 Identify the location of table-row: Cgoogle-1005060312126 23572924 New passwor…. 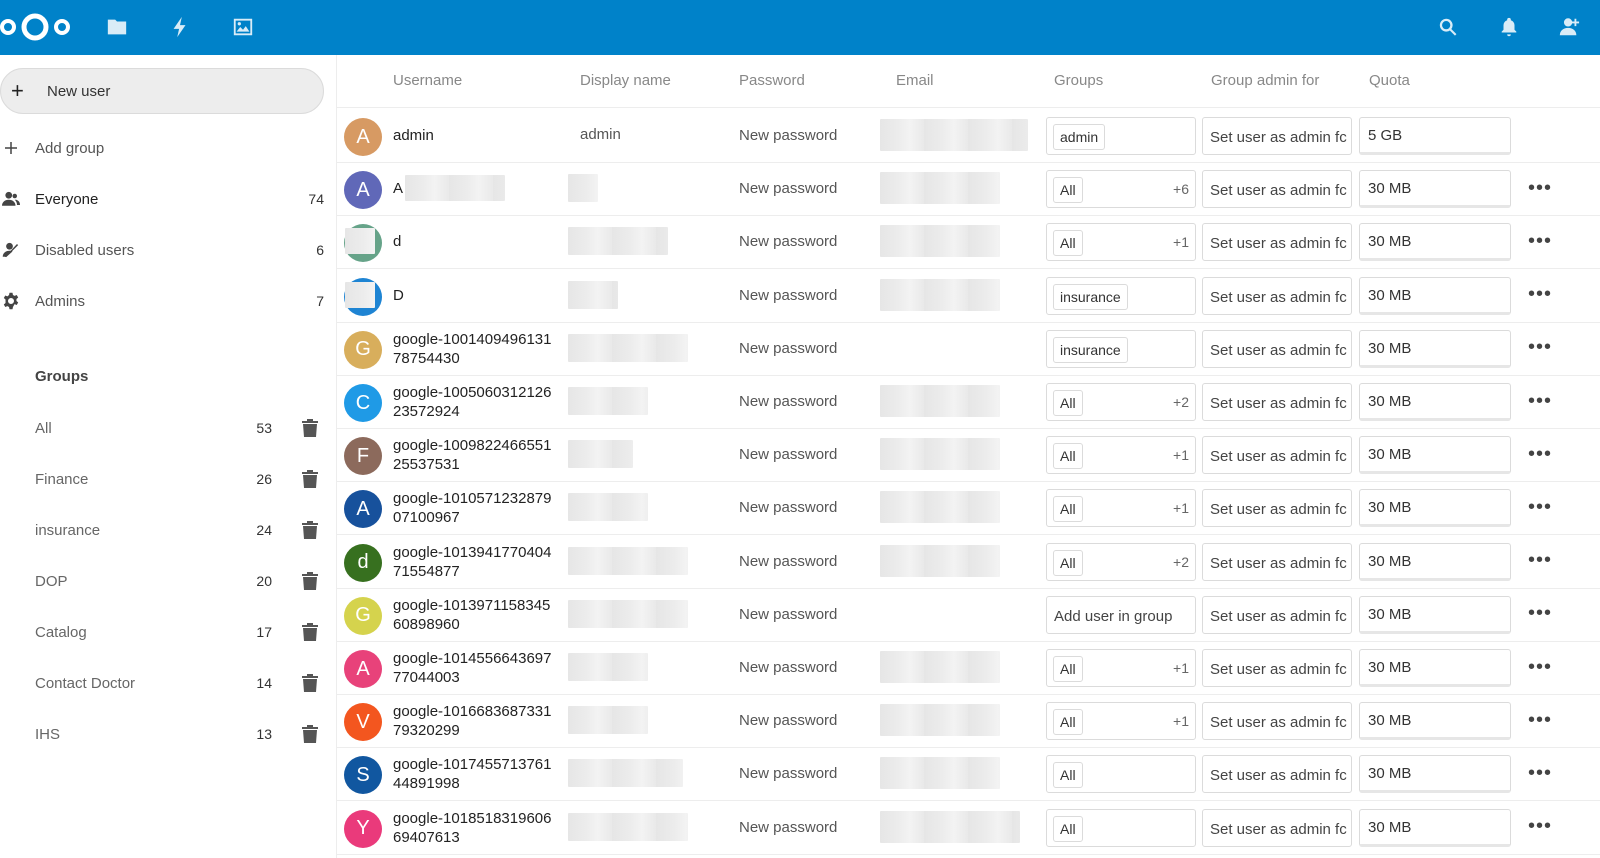
(968, 402).